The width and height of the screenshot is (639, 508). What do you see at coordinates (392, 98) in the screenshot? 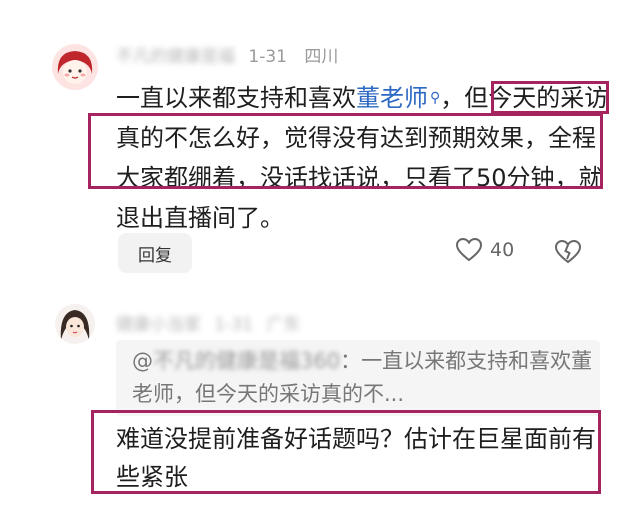
I see `mention-link: 董老师` at bounding box center [392, 98].